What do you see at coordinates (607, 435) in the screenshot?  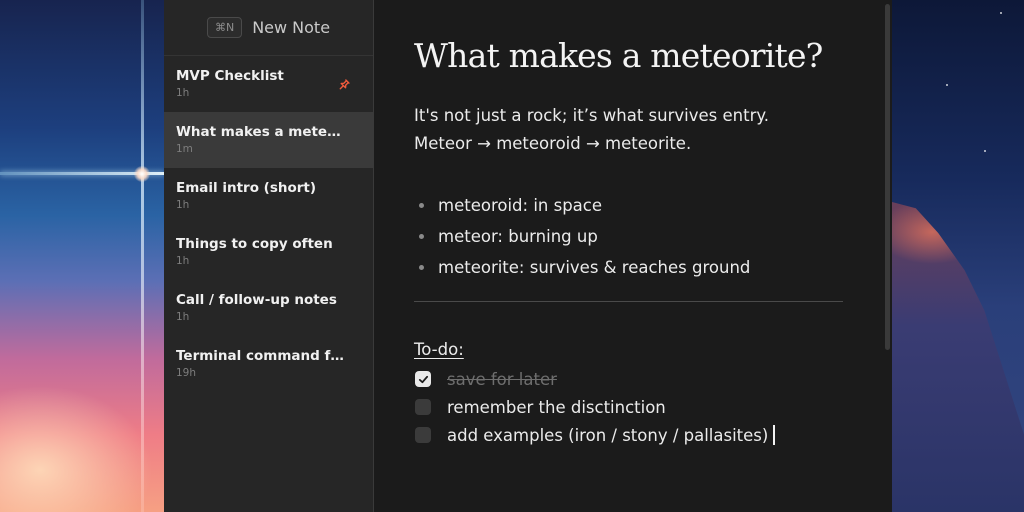 I see `todo-text: add examples (iron / stony / pallasites)` at bounding box center [607, 435].